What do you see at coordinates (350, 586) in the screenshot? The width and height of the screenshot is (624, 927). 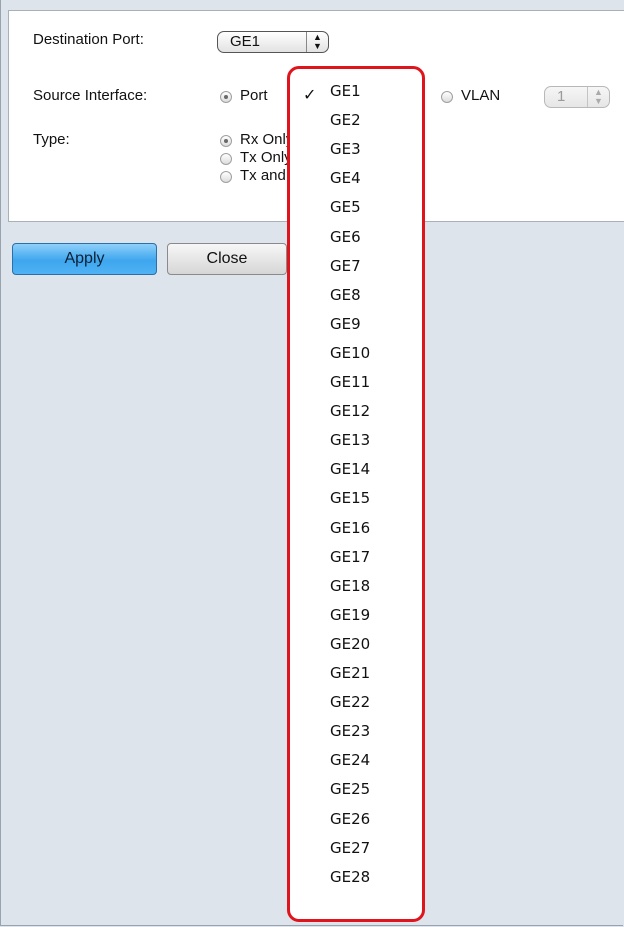 I see `dropdown-option-ge18: GE18` at bounding box center [350, 586].